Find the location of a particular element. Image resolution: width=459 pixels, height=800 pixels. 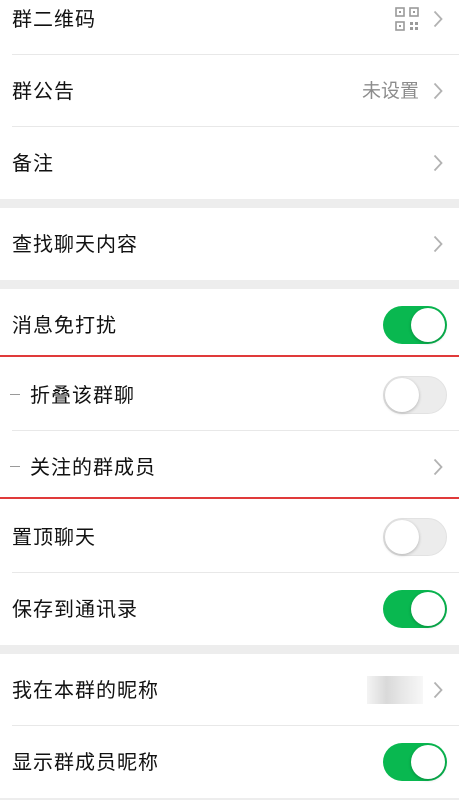

show-nicknames-row: 显示群成员昵称 is located at coordinates (229, 762).